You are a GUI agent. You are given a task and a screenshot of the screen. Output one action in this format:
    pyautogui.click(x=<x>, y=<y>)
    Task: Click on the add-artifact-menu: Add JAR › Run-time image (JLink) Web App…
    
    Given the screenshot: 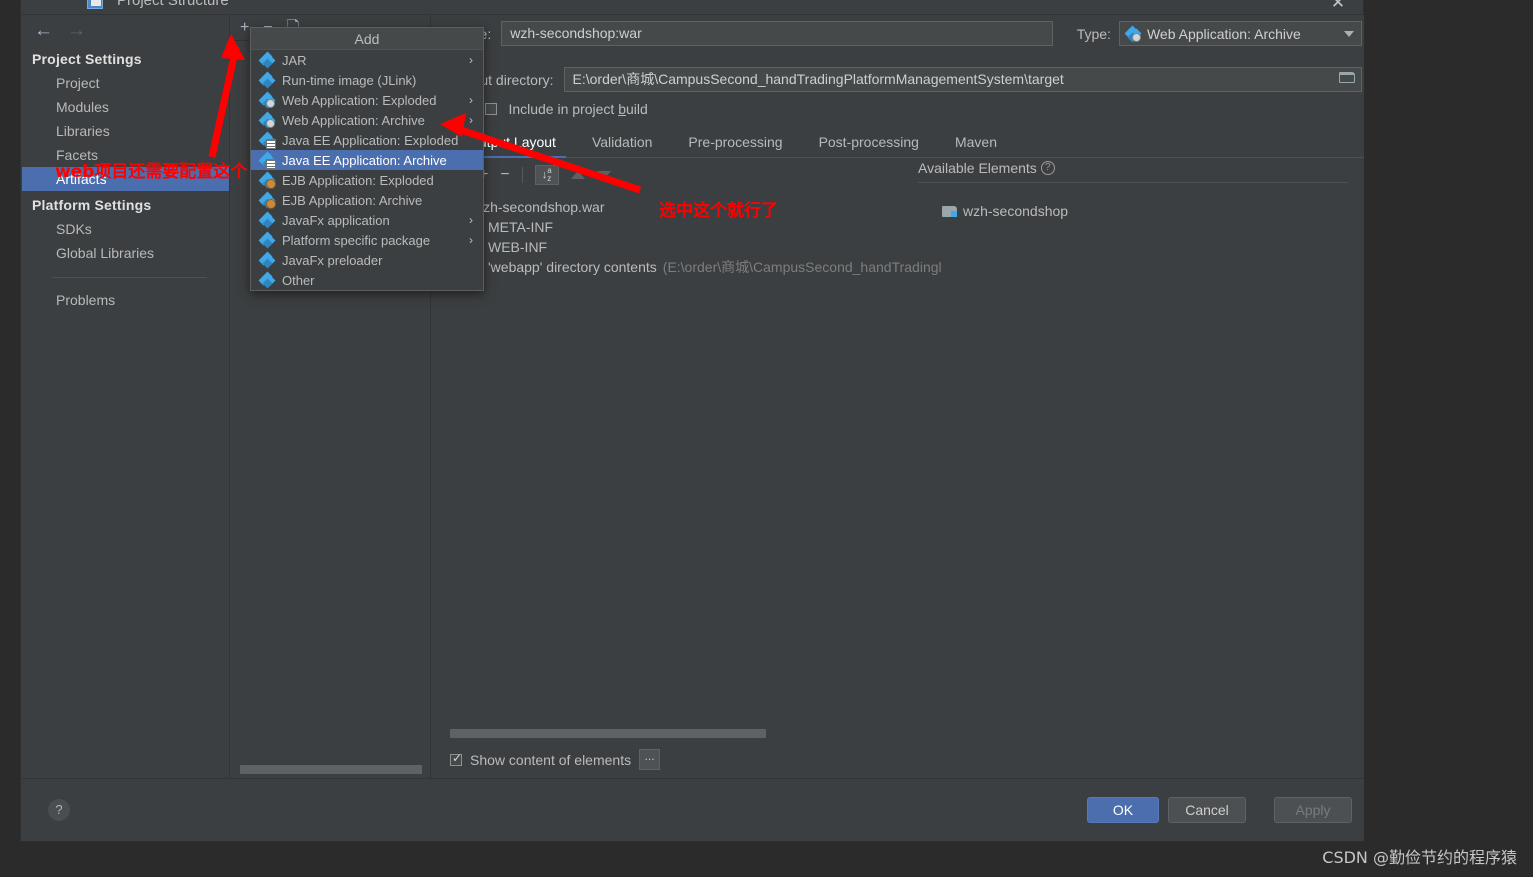 What is the action you would take?
    pyautogui.click(x=367, y=159)
    